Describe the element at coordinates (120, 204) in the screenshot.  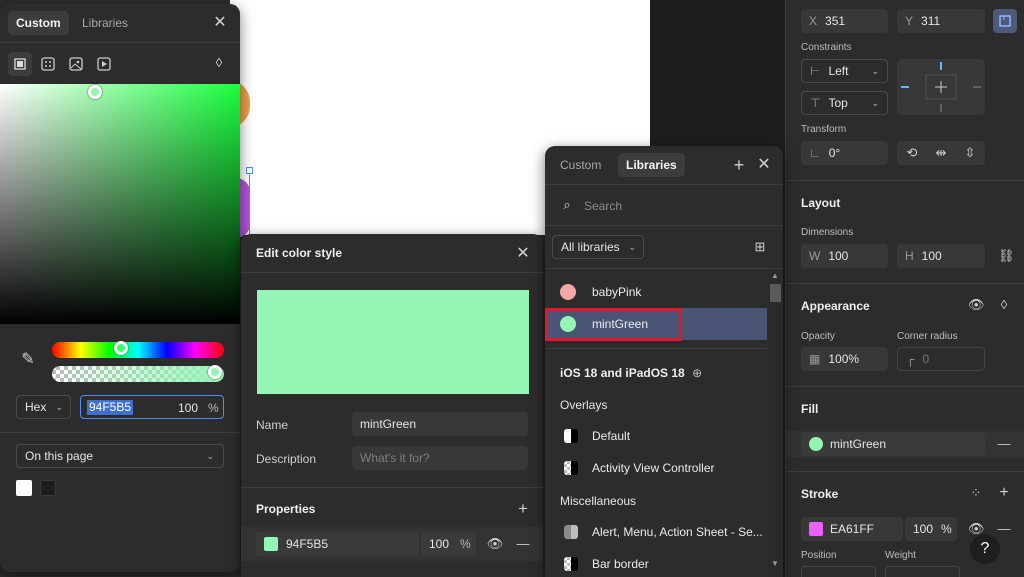
I see `saturation-value-area` at that location.